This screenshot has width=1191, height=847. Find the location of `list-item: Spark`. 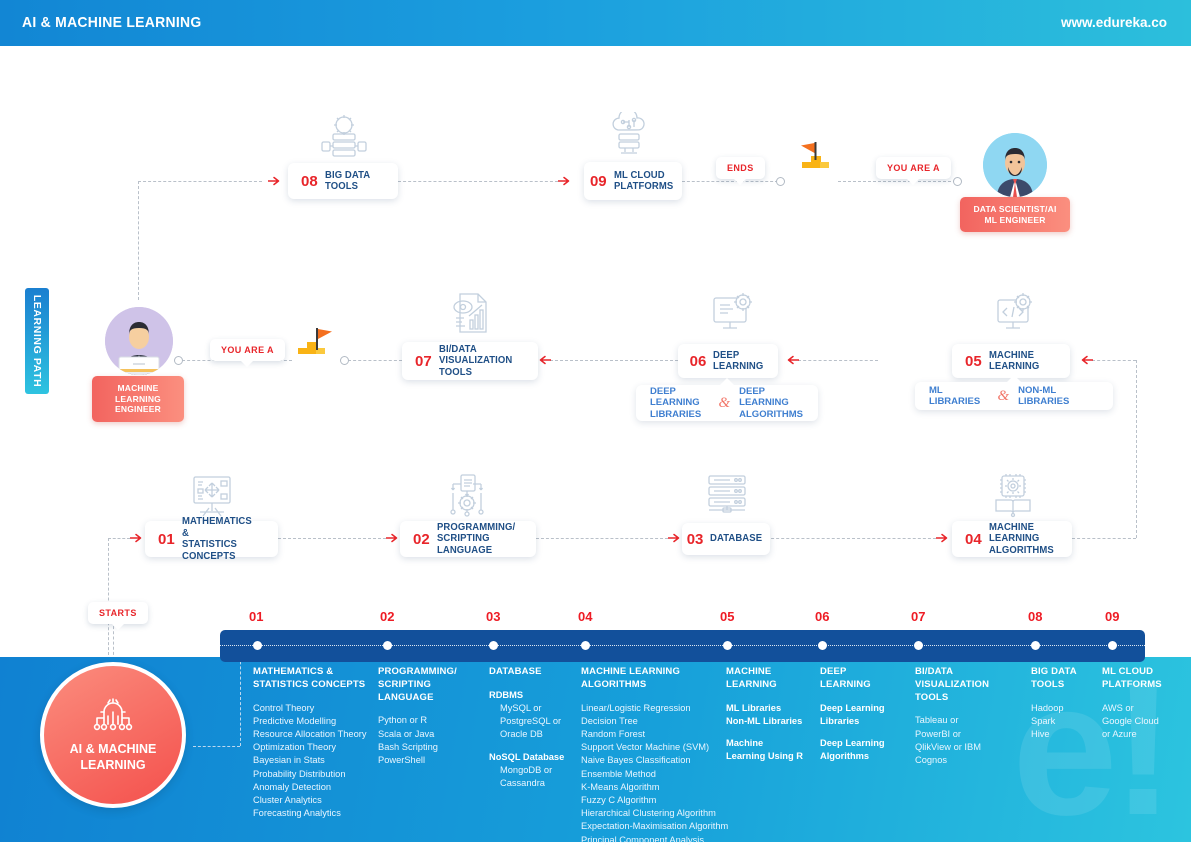

list-item: Spark is located at coordinates (1043, 720).